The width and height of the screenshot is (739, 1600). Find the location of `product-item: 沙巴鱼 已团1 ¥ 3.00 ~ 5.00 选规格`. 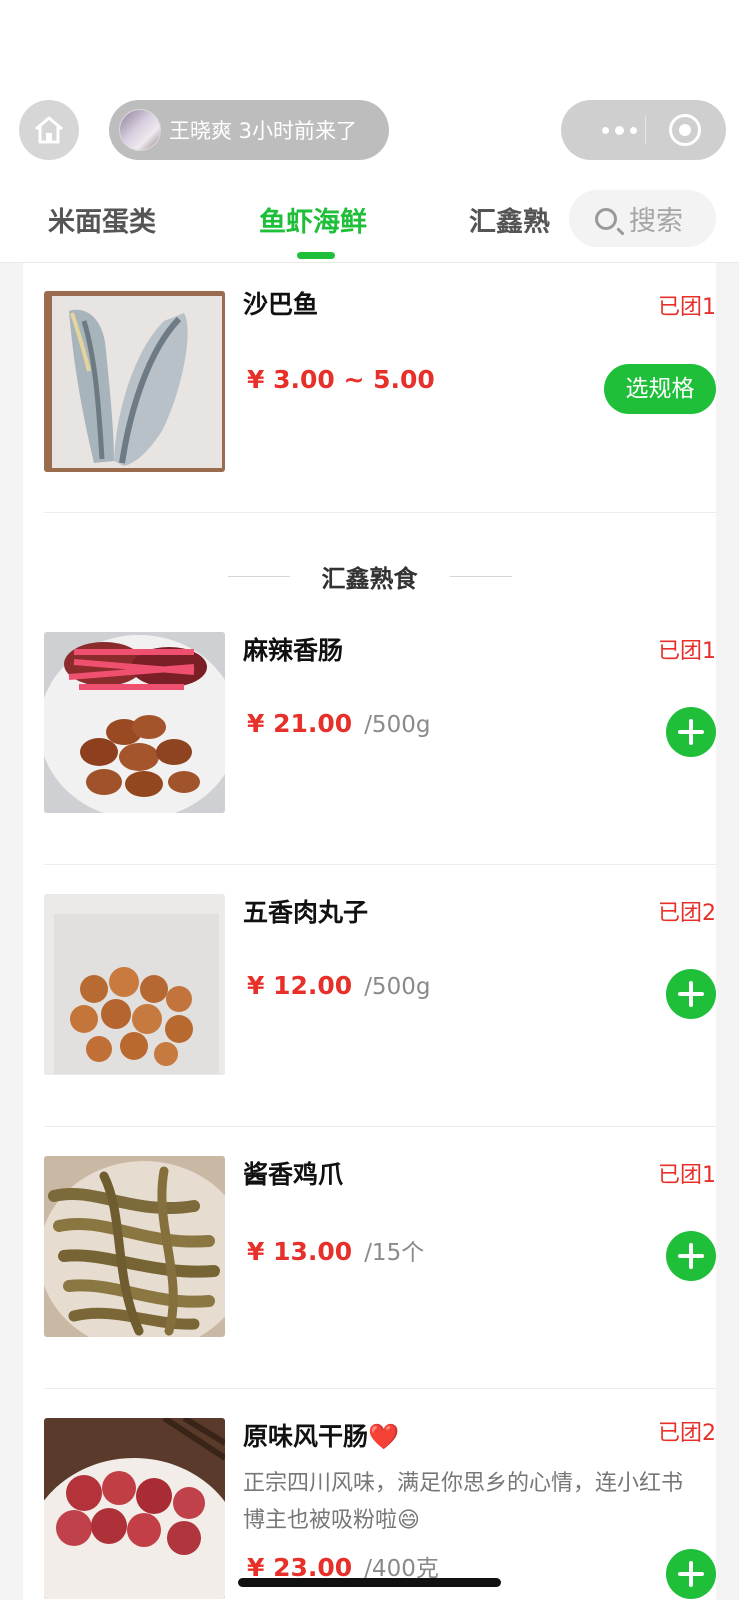

product-item: 沙巴鱼 已团1 ¥ 3.00 ~ 5.00 选规格 is located at coordinates (380, 388).